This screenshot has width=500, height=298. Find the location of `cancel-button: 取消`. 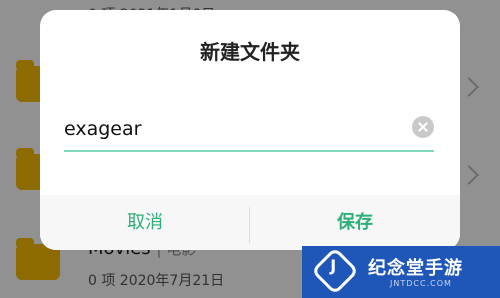

cancel-button: 取消 is located at coordinates (145, 222).